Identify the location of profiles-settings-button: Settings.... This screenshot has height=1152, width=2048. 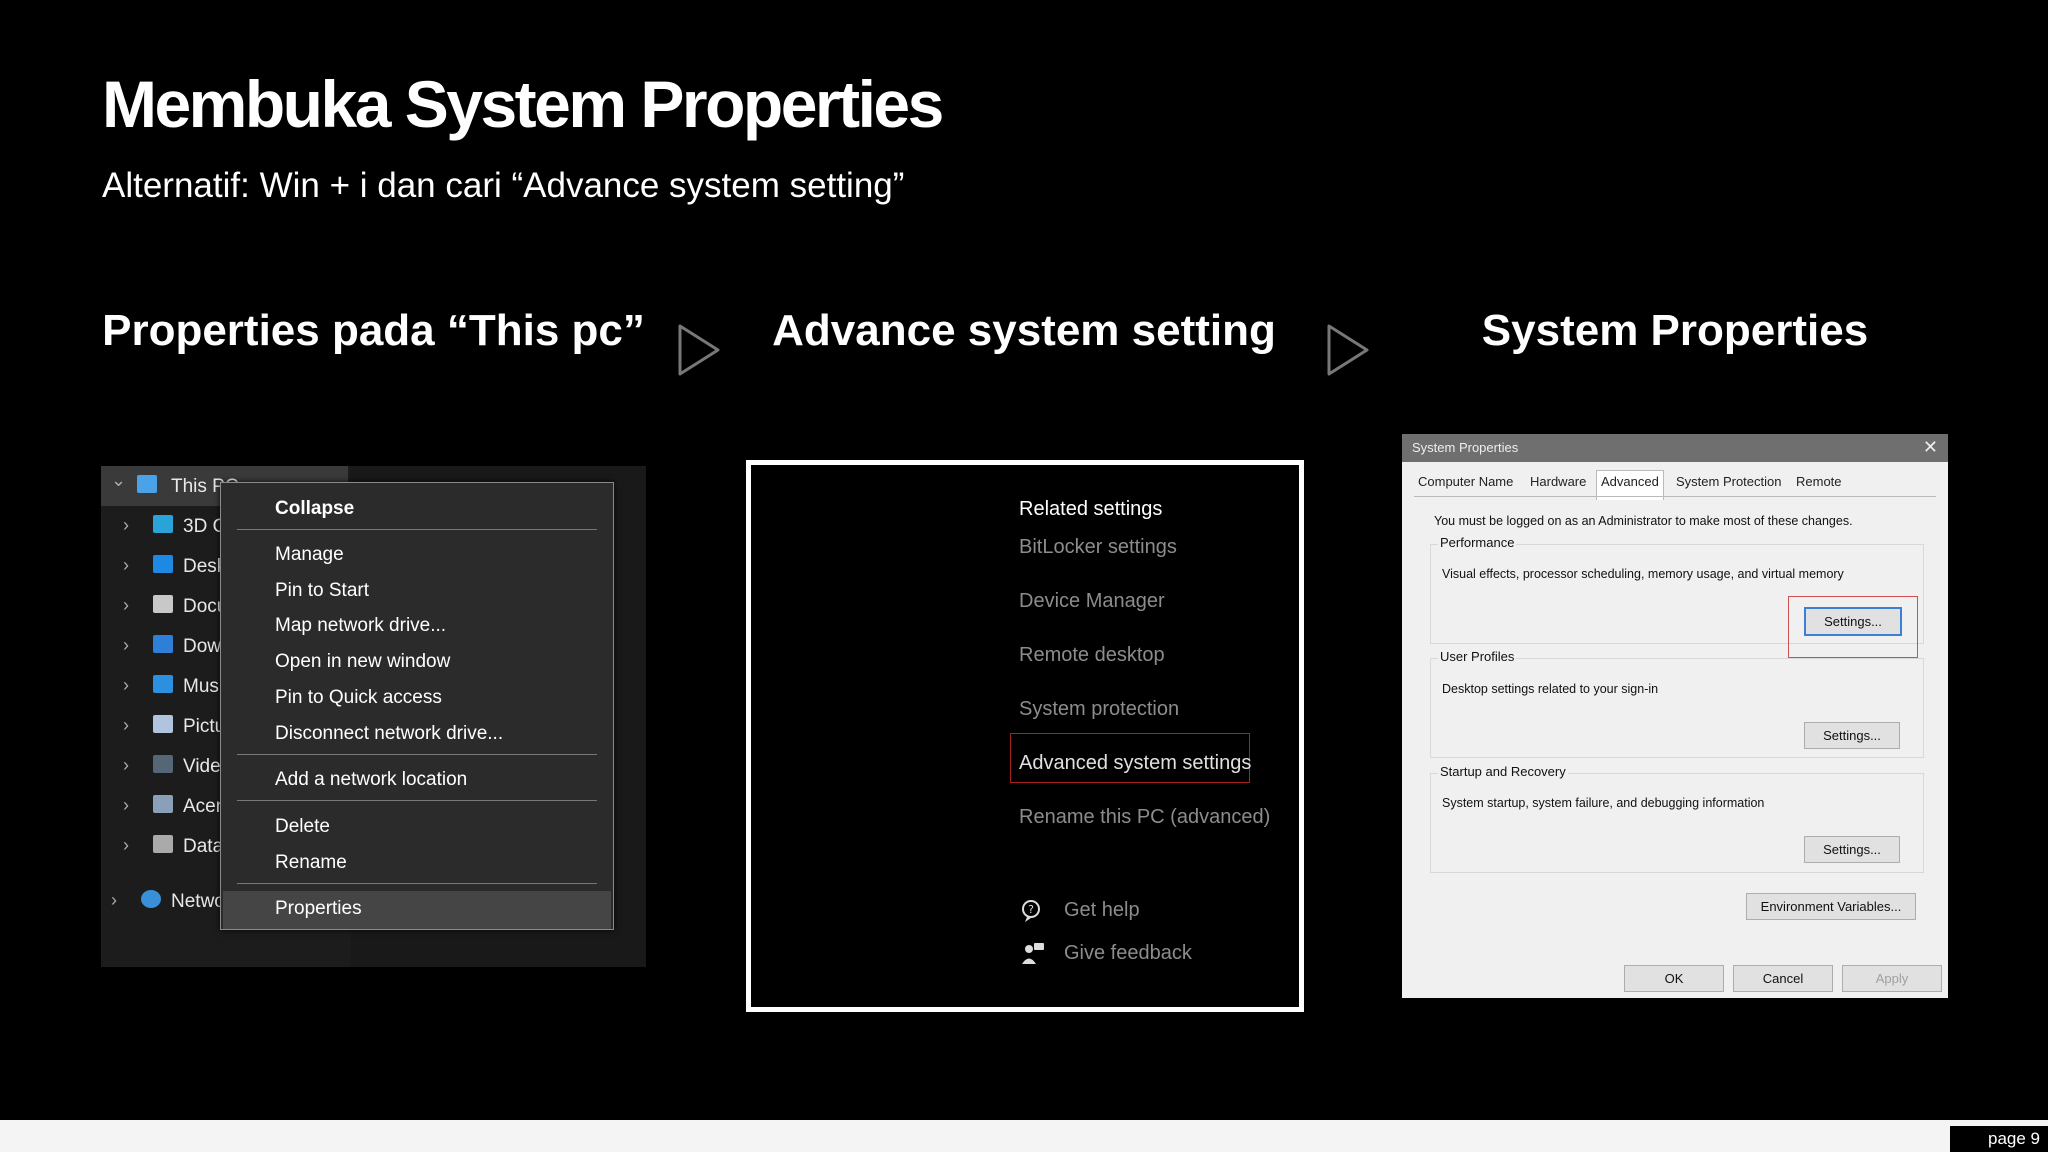
(1852, 735).